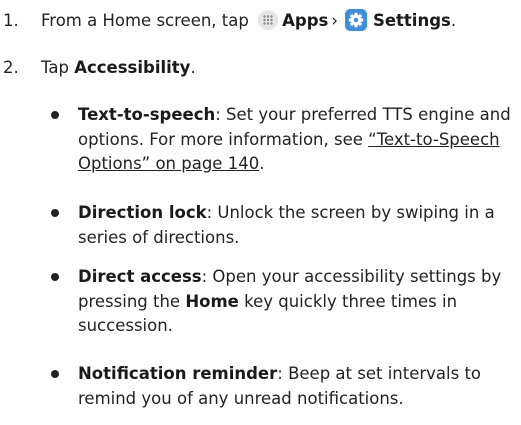 The width and height of the screenshot is (521, 425). Describe the element at coordinates (11, 67) in the screenshot. I see `step-number: 2.` at that location.